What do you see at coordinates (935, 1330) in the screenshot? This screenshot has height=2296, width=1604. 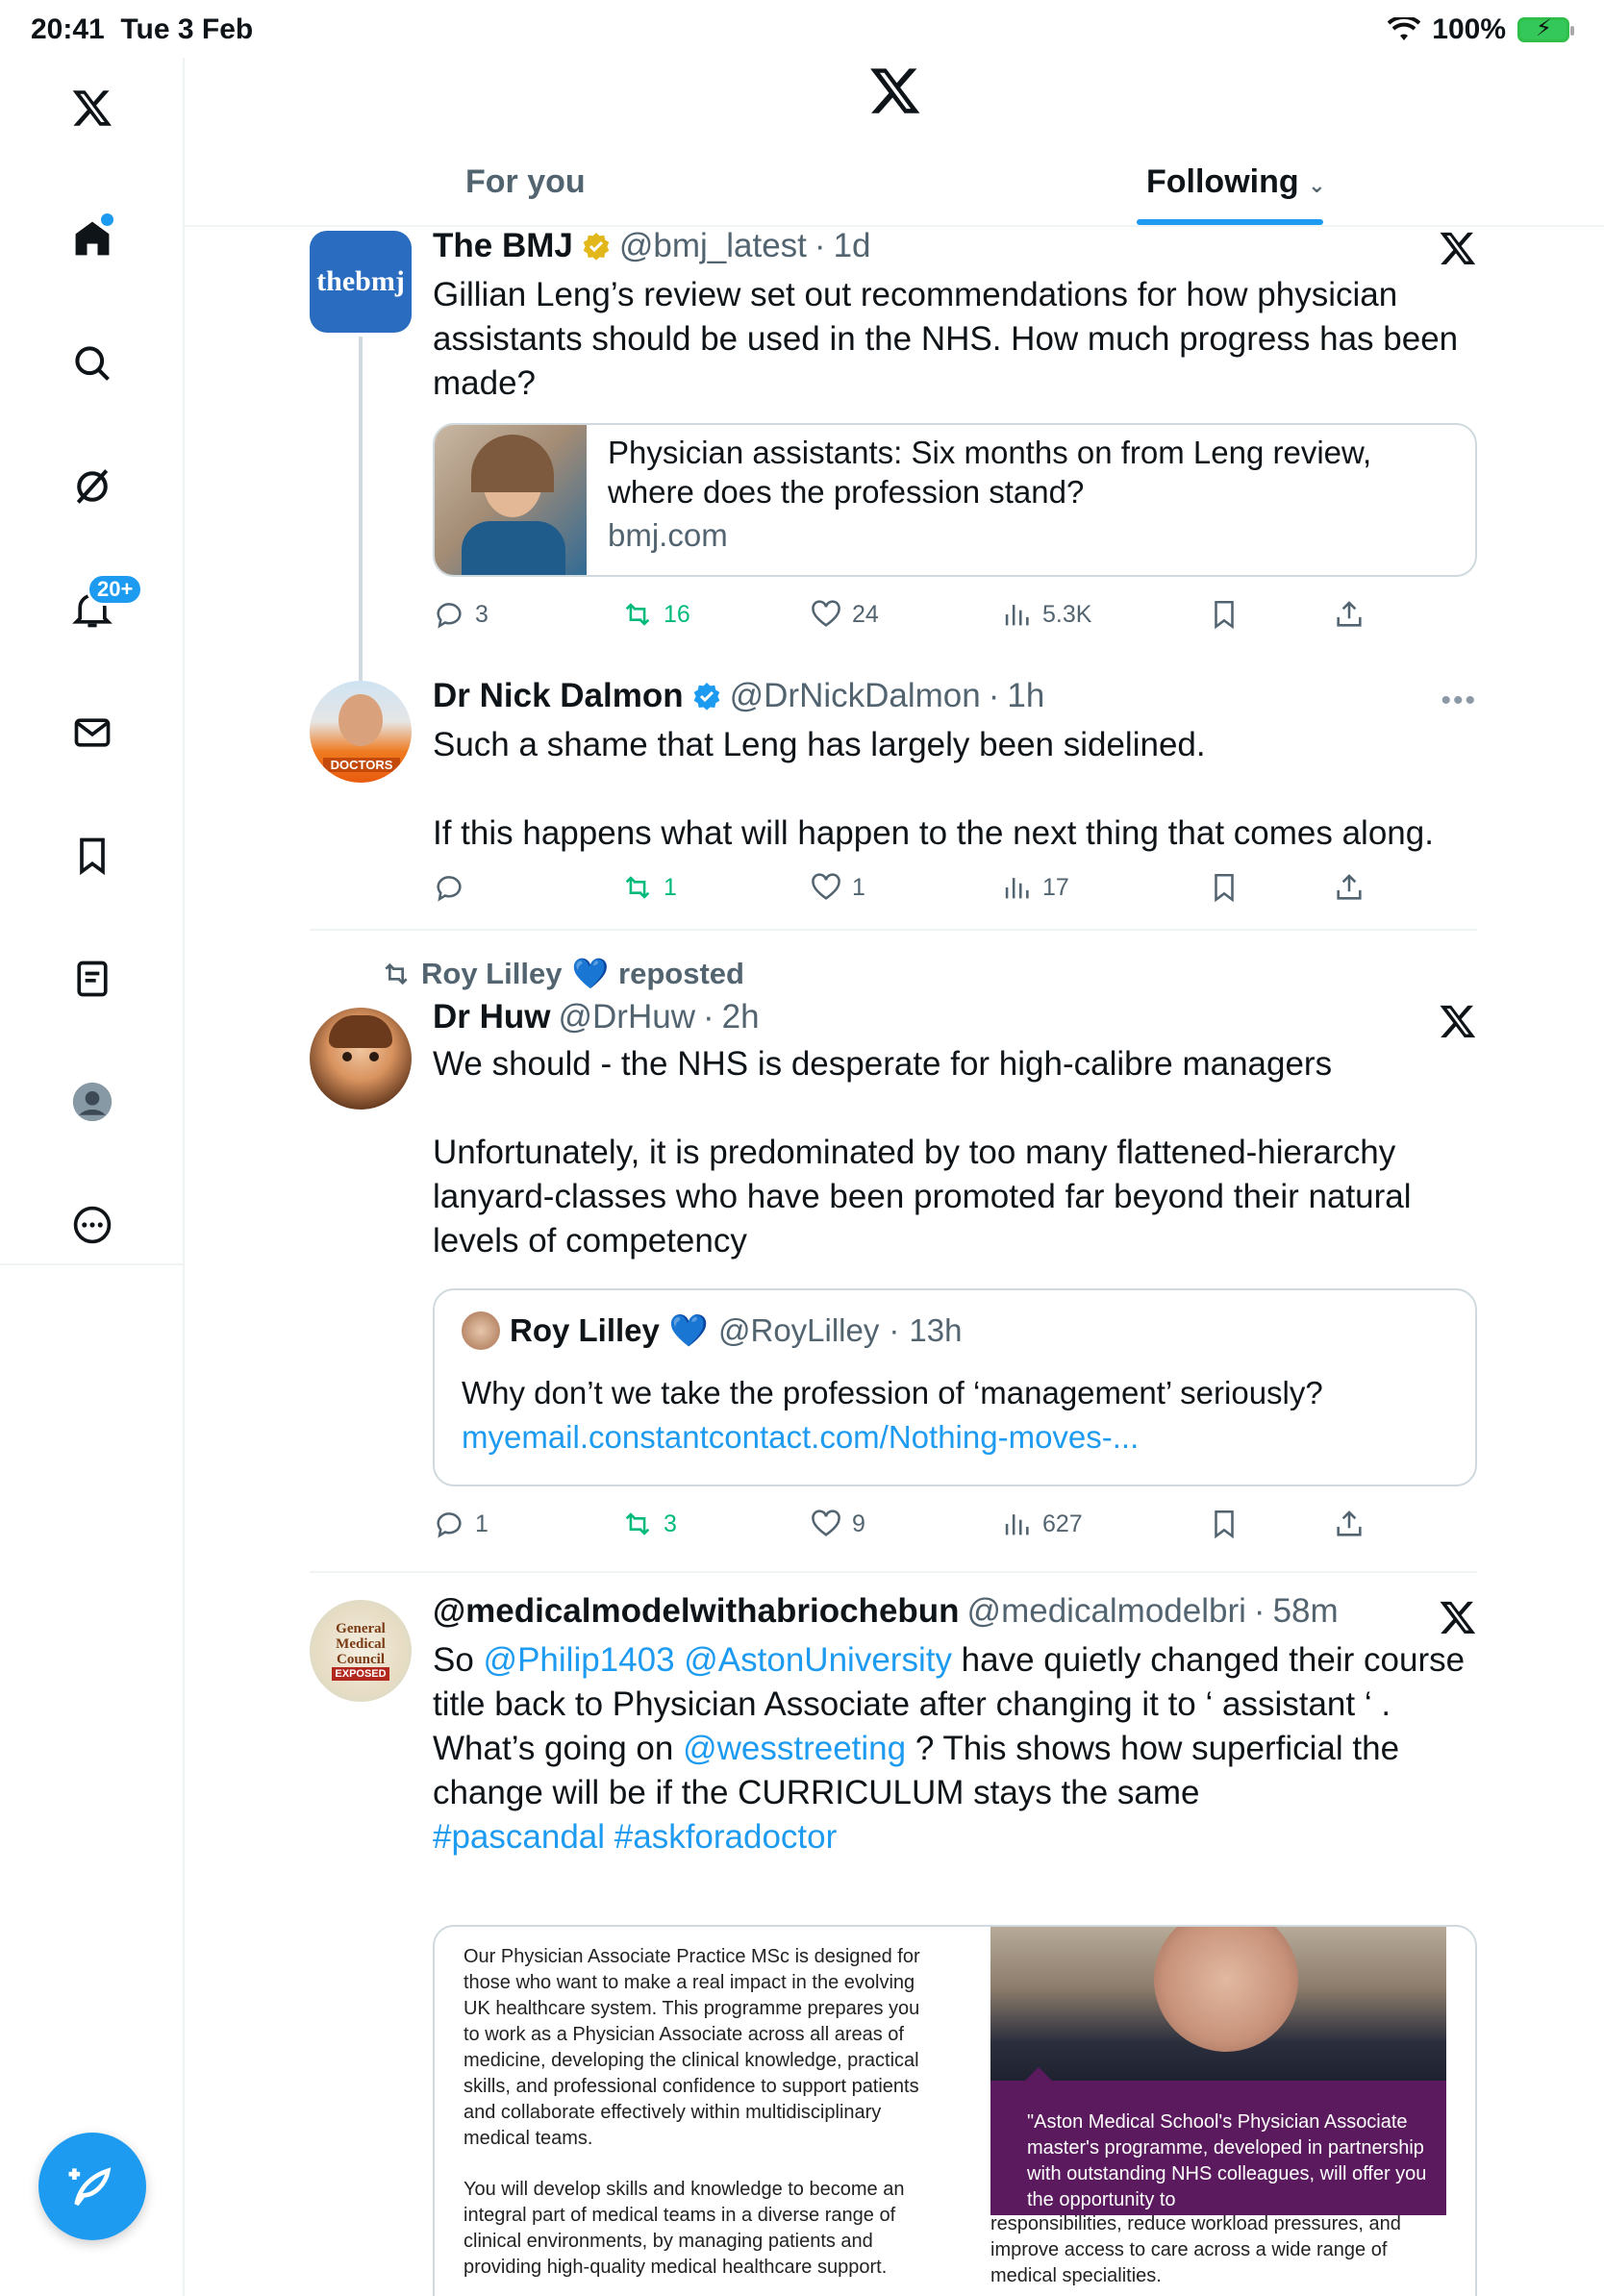 I see `quoted-post-time: 13h` at bounding box center [935, 1330].